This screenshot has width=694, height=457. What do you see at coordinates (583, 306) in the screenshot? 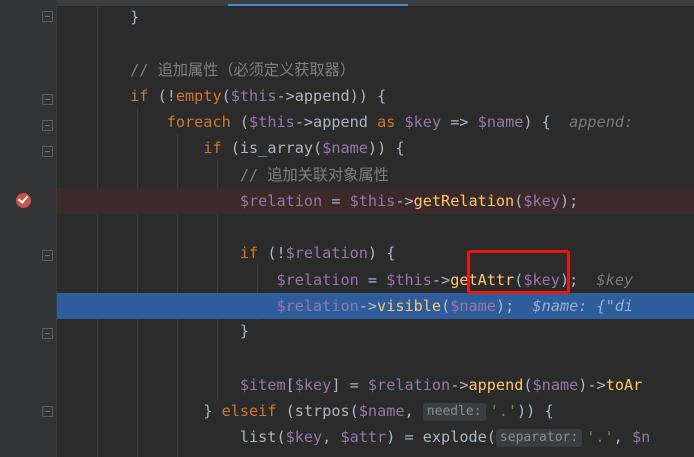
I see `debug-inline-value: $name: {"di` at bounding box center [583, 306].